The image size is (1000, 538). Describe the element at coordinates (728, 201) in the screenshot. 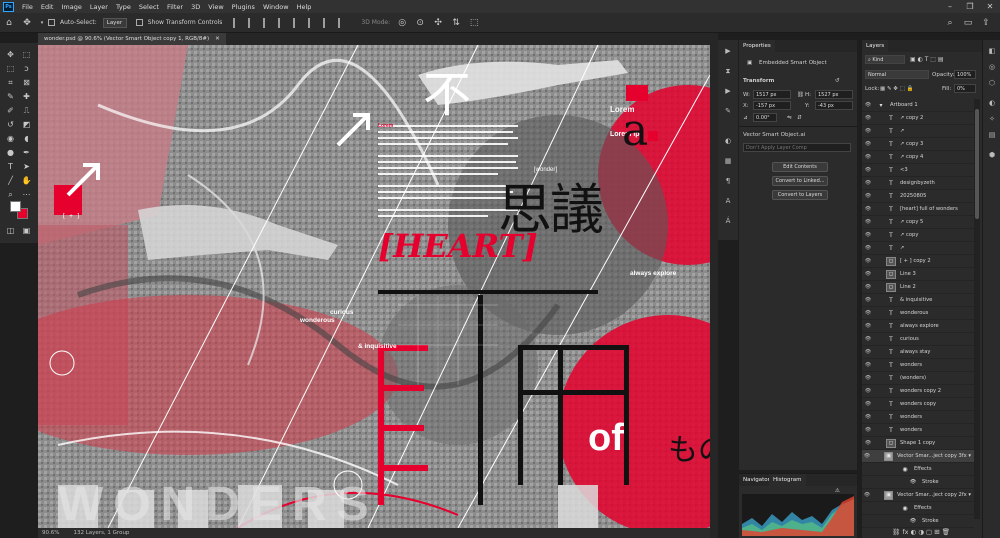

I see `character-icon: A` at that location.